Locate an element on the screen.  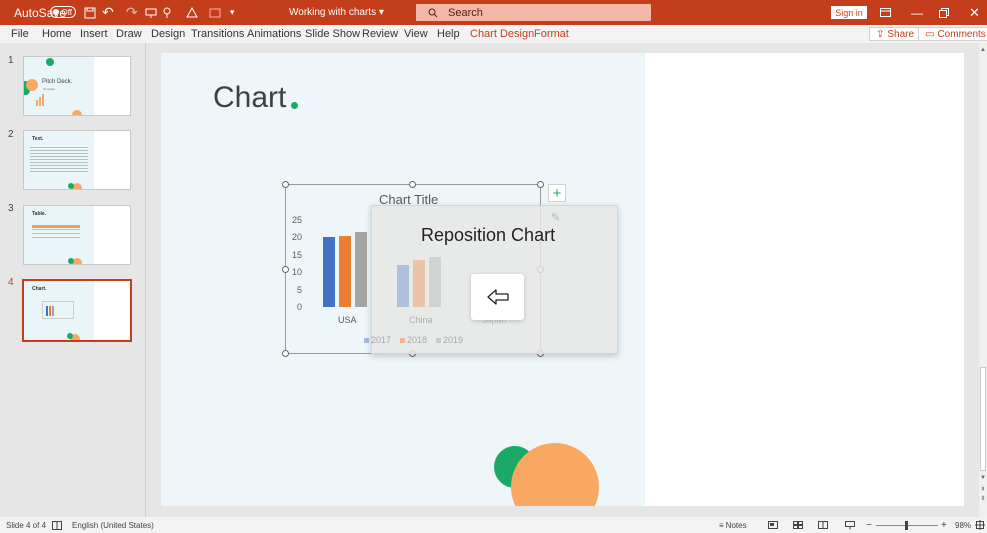
tab-review: Review is located at coordinates (380, 34).